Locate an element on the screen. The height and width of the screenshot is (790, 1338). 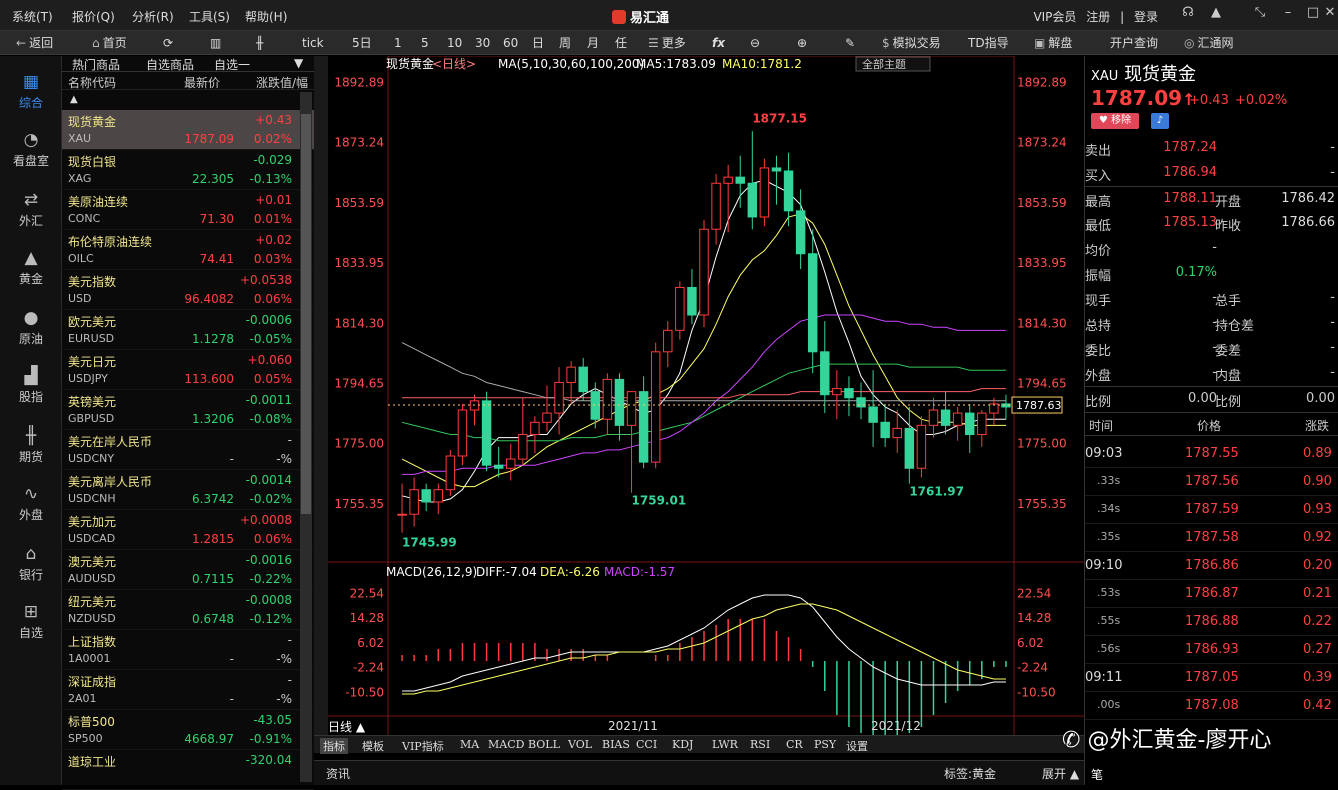
watchlist-scrollbar is located at coordinates (306, 437).